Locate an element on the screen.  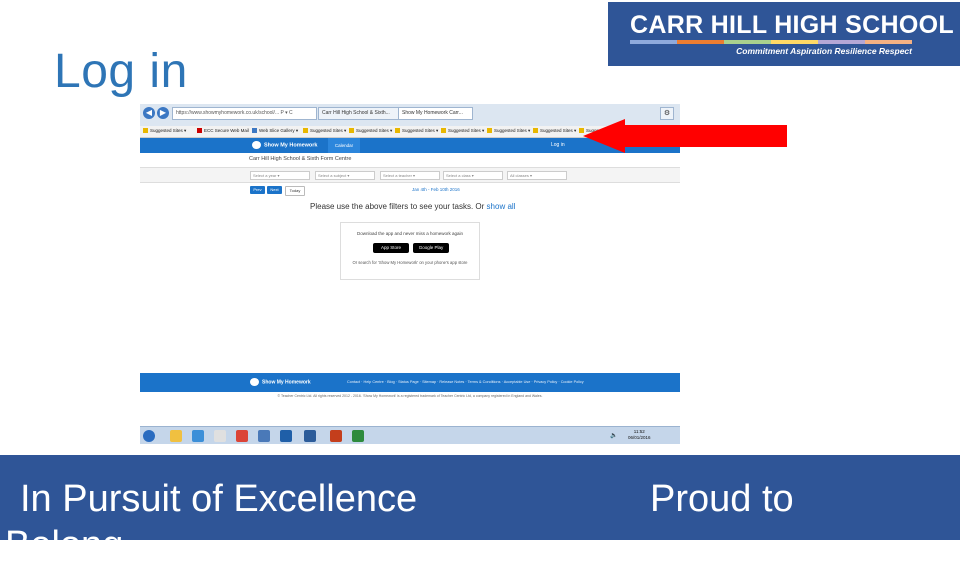
today-button: Today is located at coordinates (295, 191).